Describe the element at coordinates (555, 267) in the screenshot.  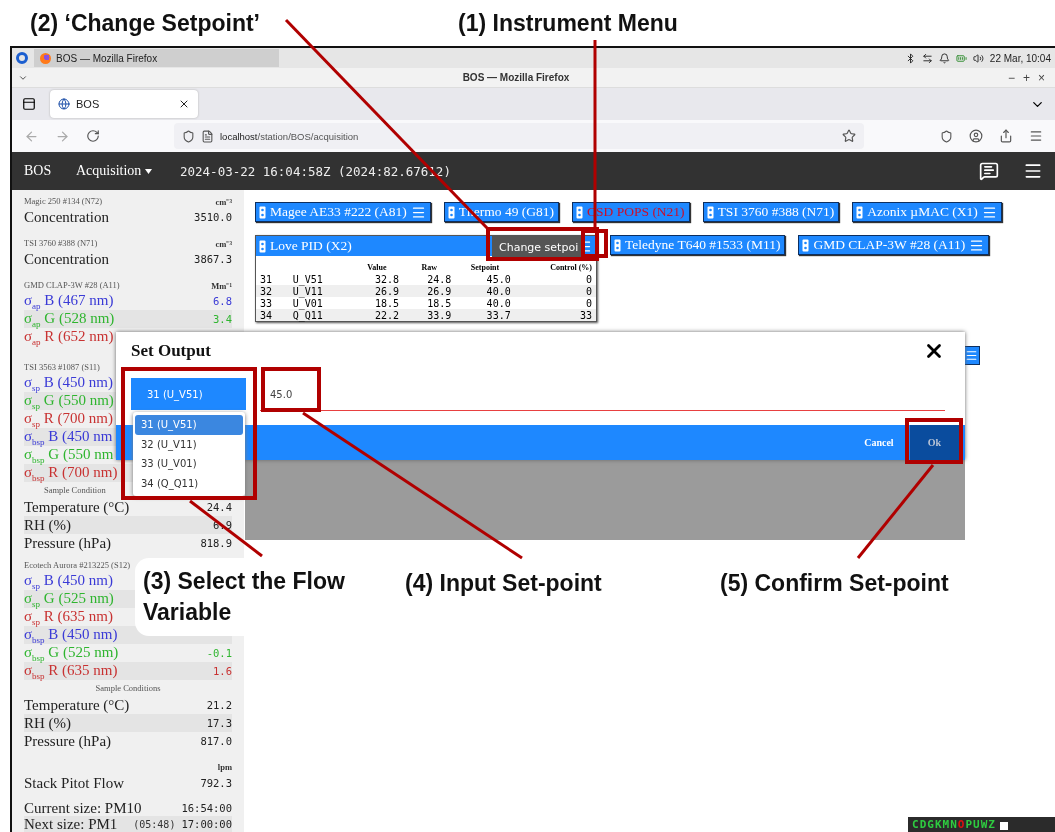
I see `column-header: Control (%)` at that location.